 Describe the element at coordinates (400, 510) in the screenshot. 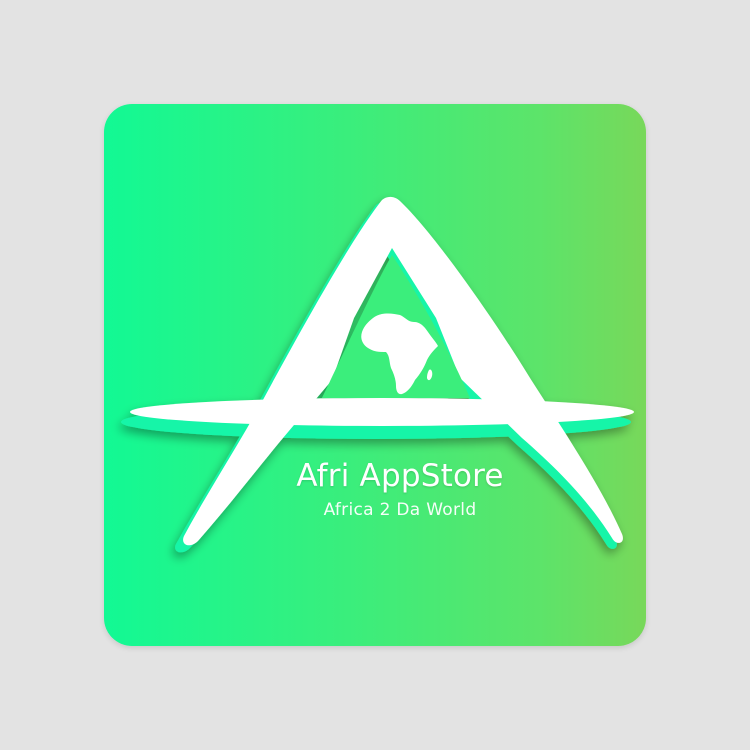

I see `brand-tagline: Africa 2 Da World` at that location.